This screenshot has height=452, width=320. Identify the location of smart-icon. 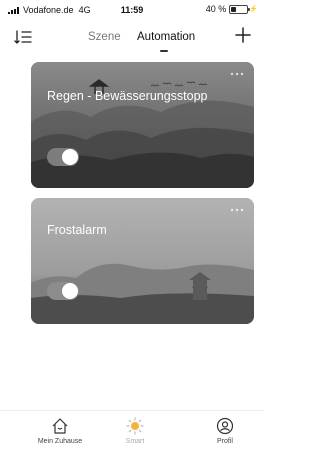
(135, 426).